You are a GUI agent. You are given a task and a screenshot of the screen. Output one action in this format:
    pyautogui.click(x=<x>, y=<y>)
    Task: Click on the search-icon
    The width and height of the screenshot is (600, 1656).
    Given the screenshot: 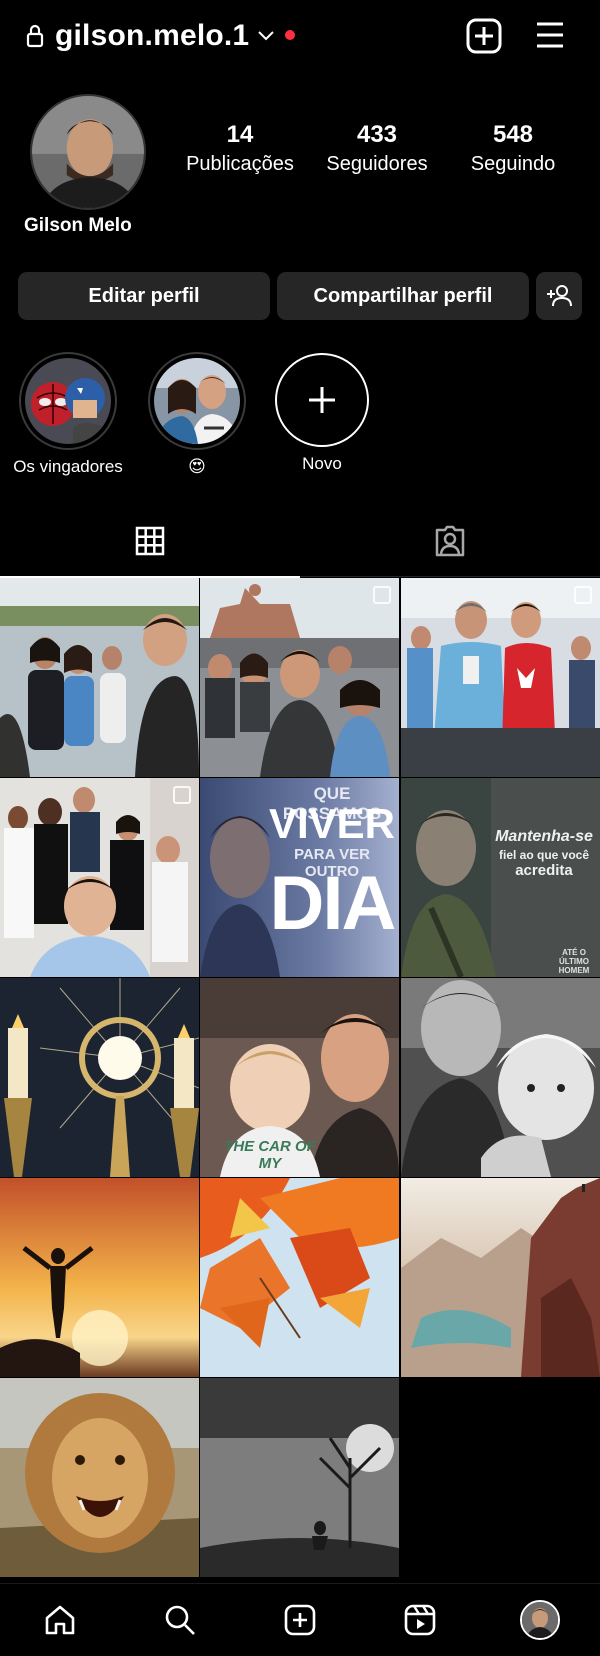 What is the action you would take?
    pyautogui.click(x=180, y=1620)
    